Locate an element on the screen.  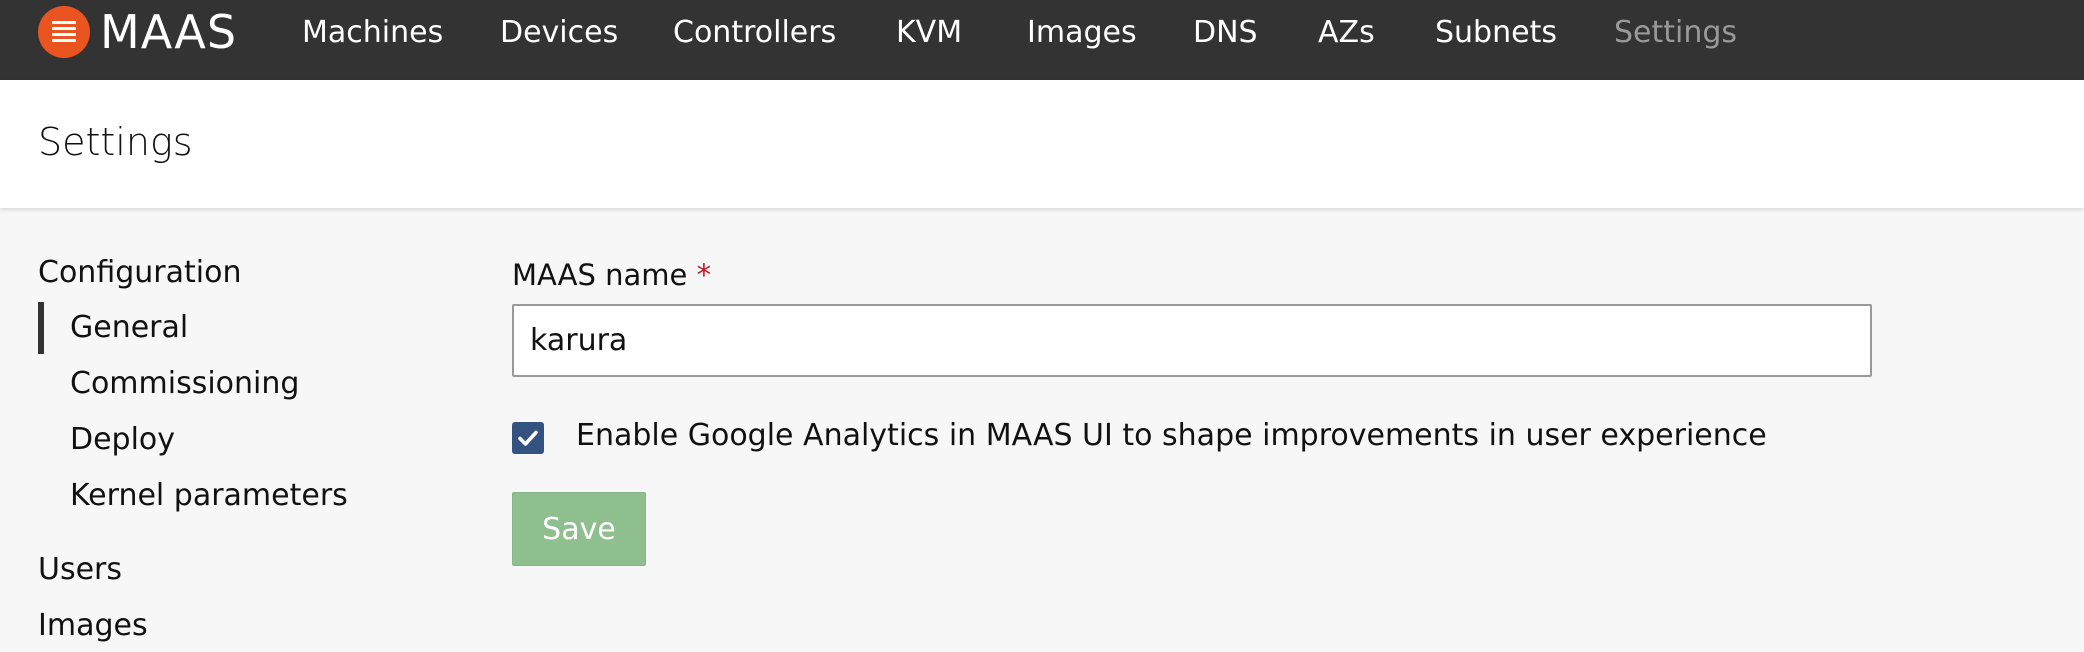
active-item-indicator is located at coordinates (41, 328).